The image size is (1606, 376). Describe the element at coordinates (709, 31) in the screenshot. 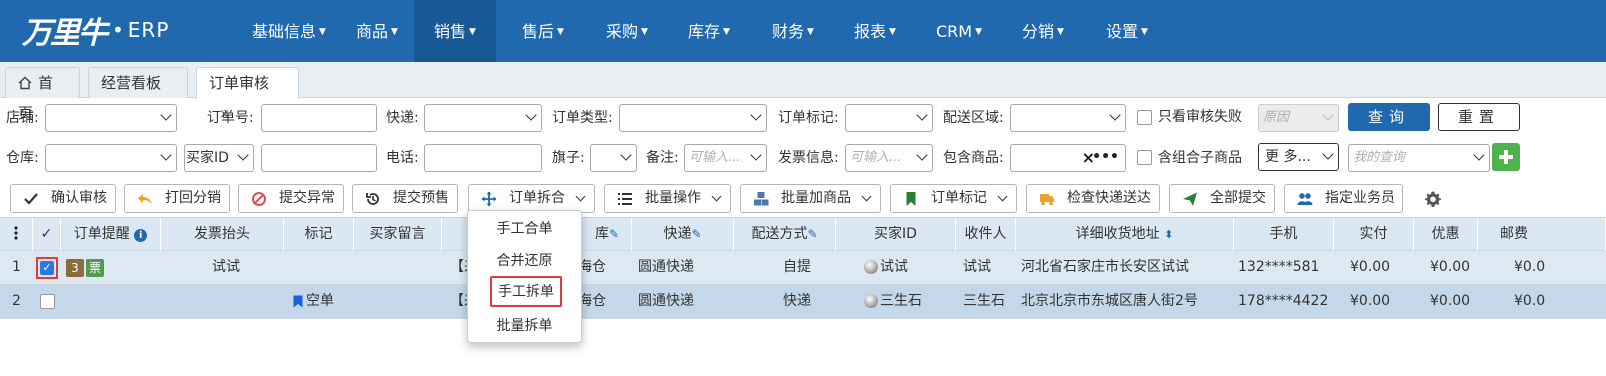

I see `nav-item-inventory: 库存 ▼` at that location.